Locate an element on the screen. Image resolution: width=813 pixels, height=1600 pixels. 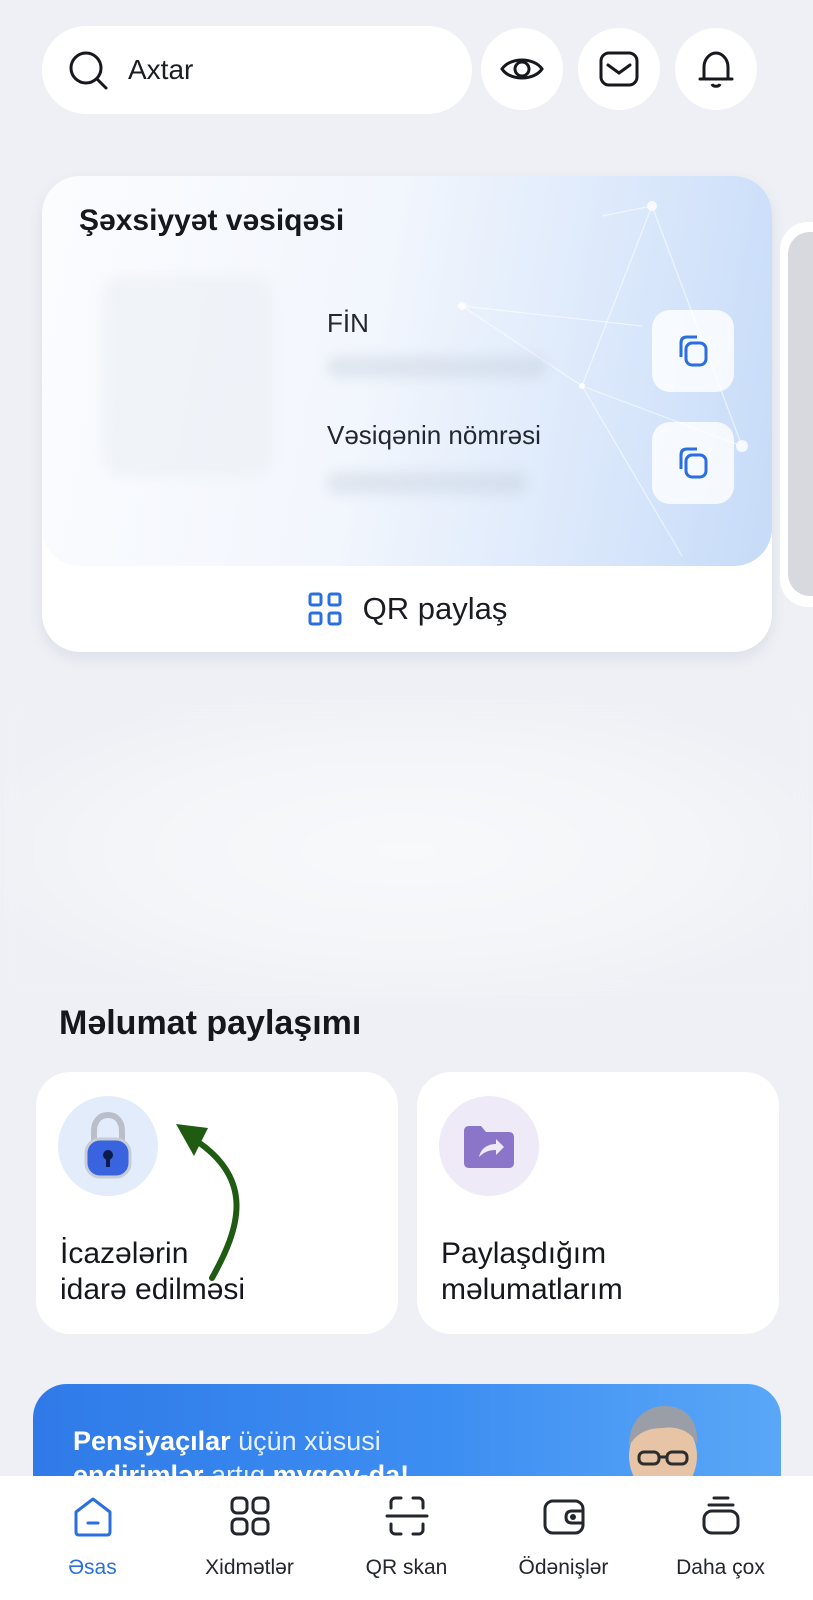
bell-icon is located at coordinates (716, 69).